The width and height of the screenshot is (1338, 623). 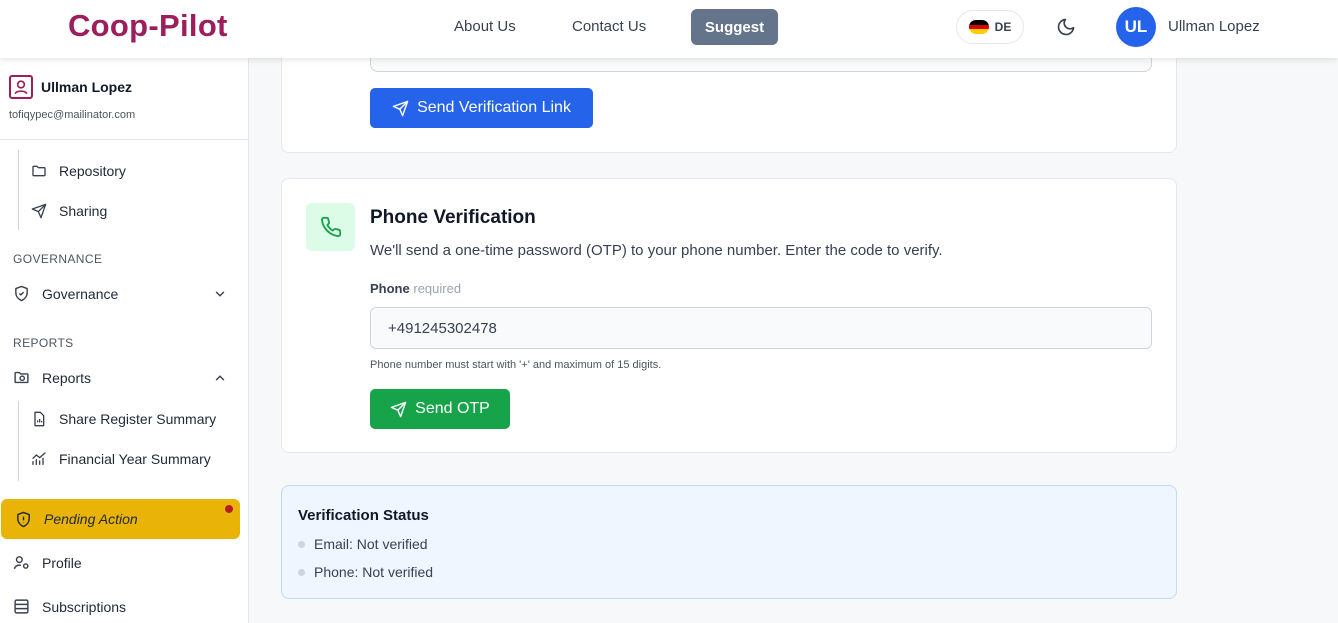 I want to click on phone-label: Phone required, so click(x=415, y=288).